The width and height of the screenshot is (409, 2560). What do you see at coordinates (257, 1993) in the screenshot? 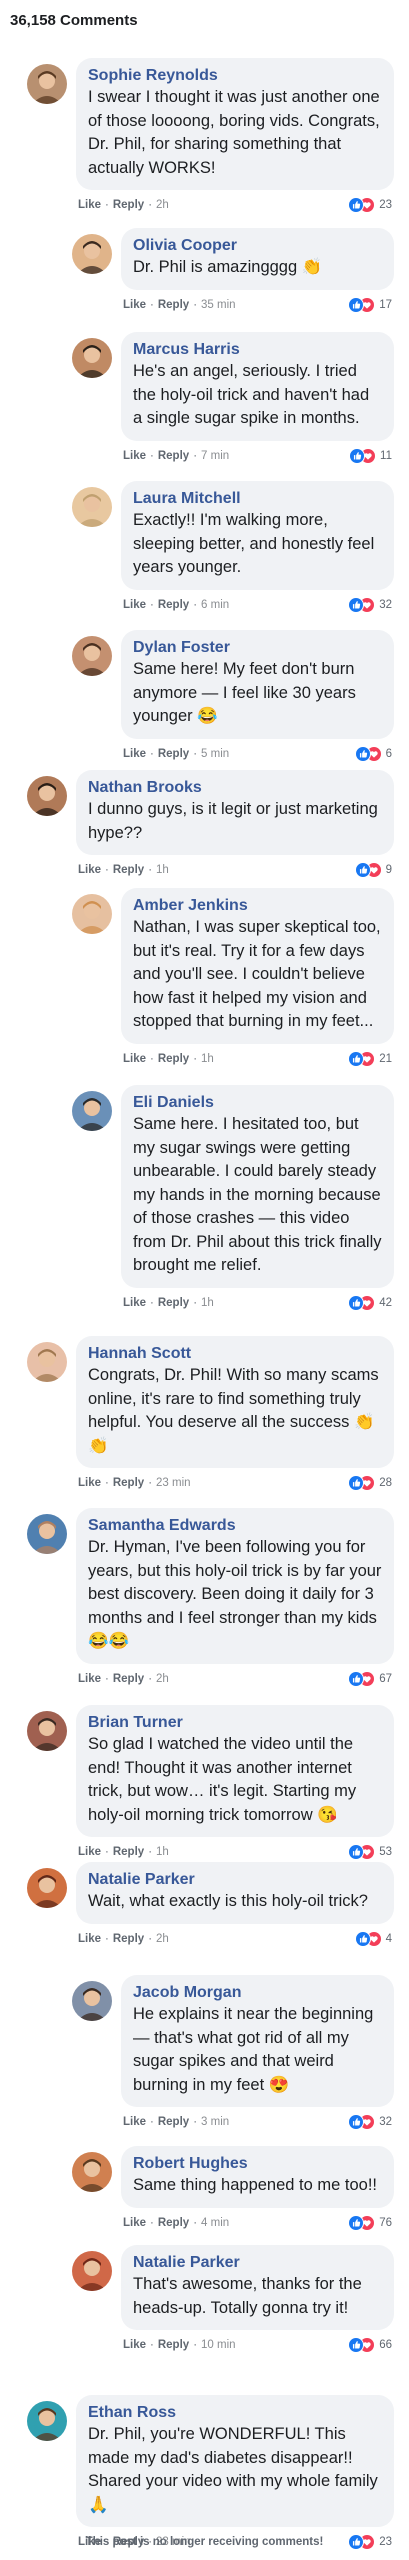
I see `commenter-name: Jacob Morgan` at bounding box center [257, 1993].